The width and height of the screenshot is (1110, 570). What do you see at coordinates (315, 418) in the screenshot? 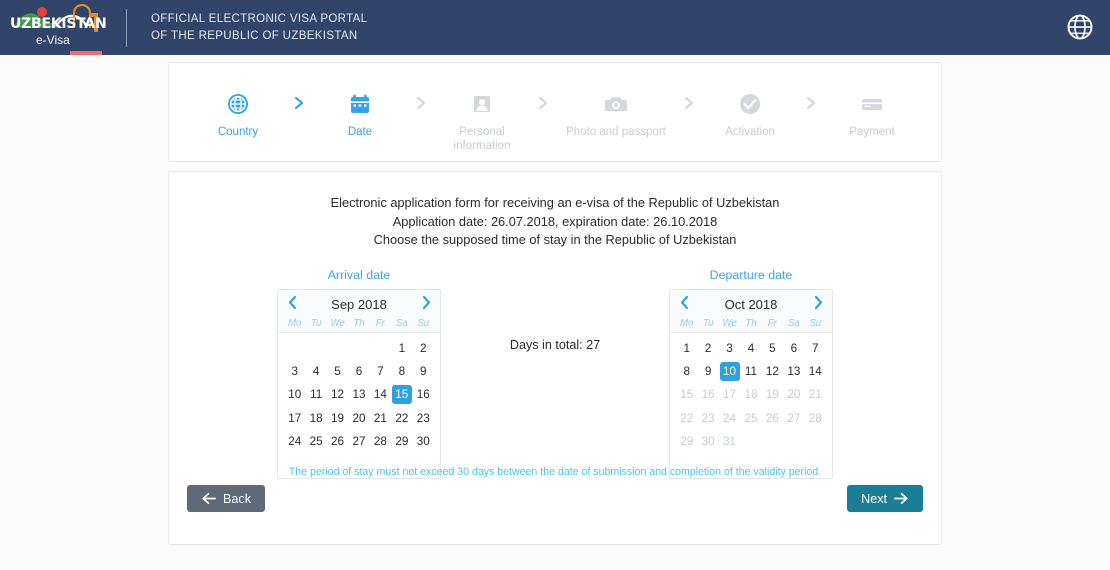
I see `calendar-day: 18` at bounding box center [315, 418].